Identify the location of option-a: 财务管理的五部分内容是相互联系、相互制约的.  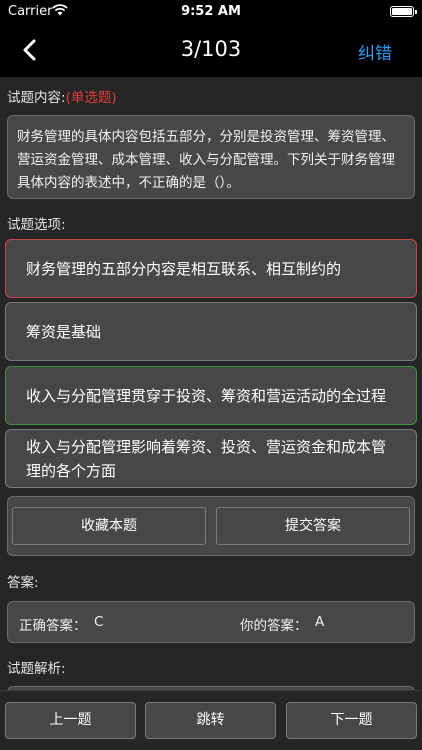
(211, 268).